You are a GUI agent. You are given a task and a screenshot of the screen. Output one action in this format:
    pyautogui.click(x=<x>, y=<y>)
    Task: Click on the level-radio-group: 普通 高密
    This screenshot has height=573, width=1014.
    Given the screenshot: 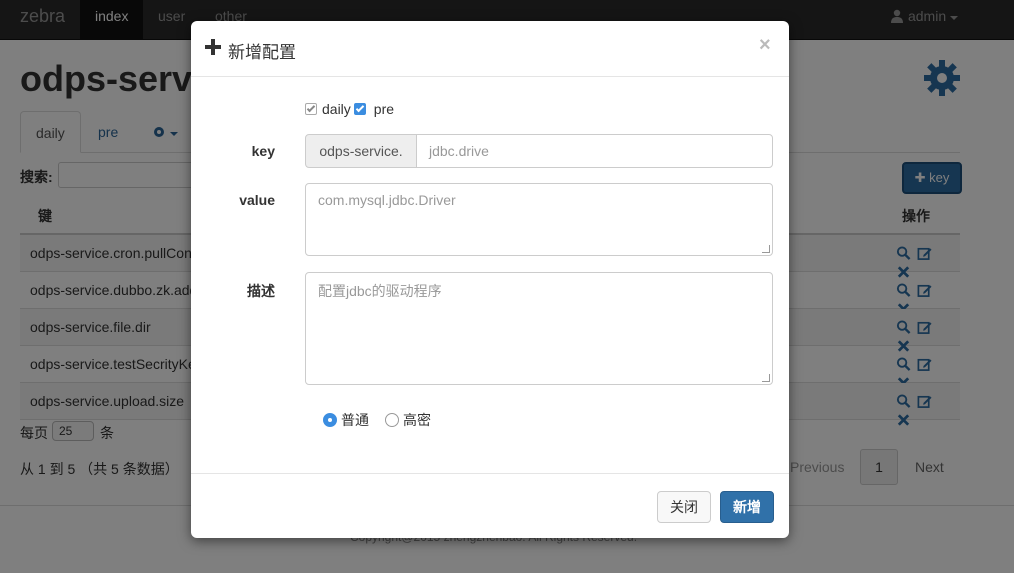 What is the action you would take?
    pyautogui.click(x=385, y=420)
    